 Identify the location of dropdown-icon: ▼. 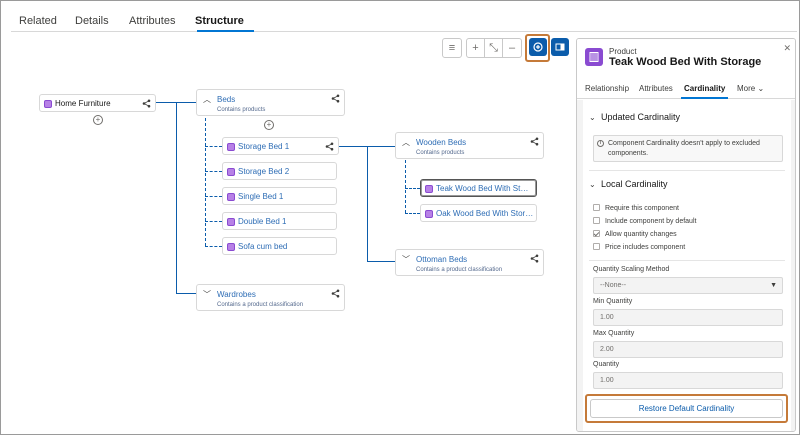
(773, 285).